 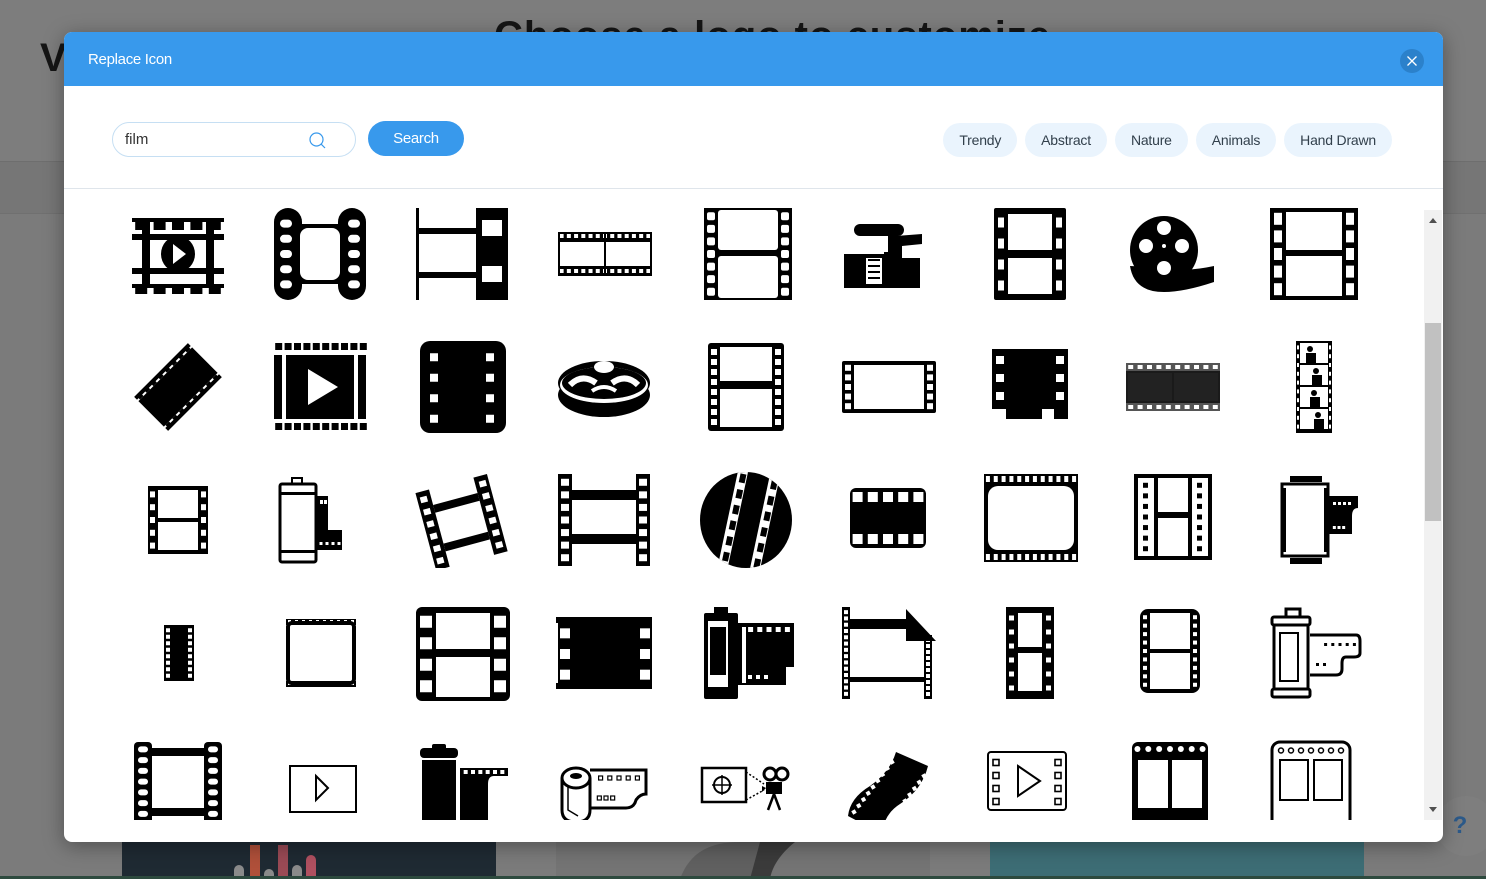 I want to click on film-strip-rounded-icon, so click(x=320, y=254).